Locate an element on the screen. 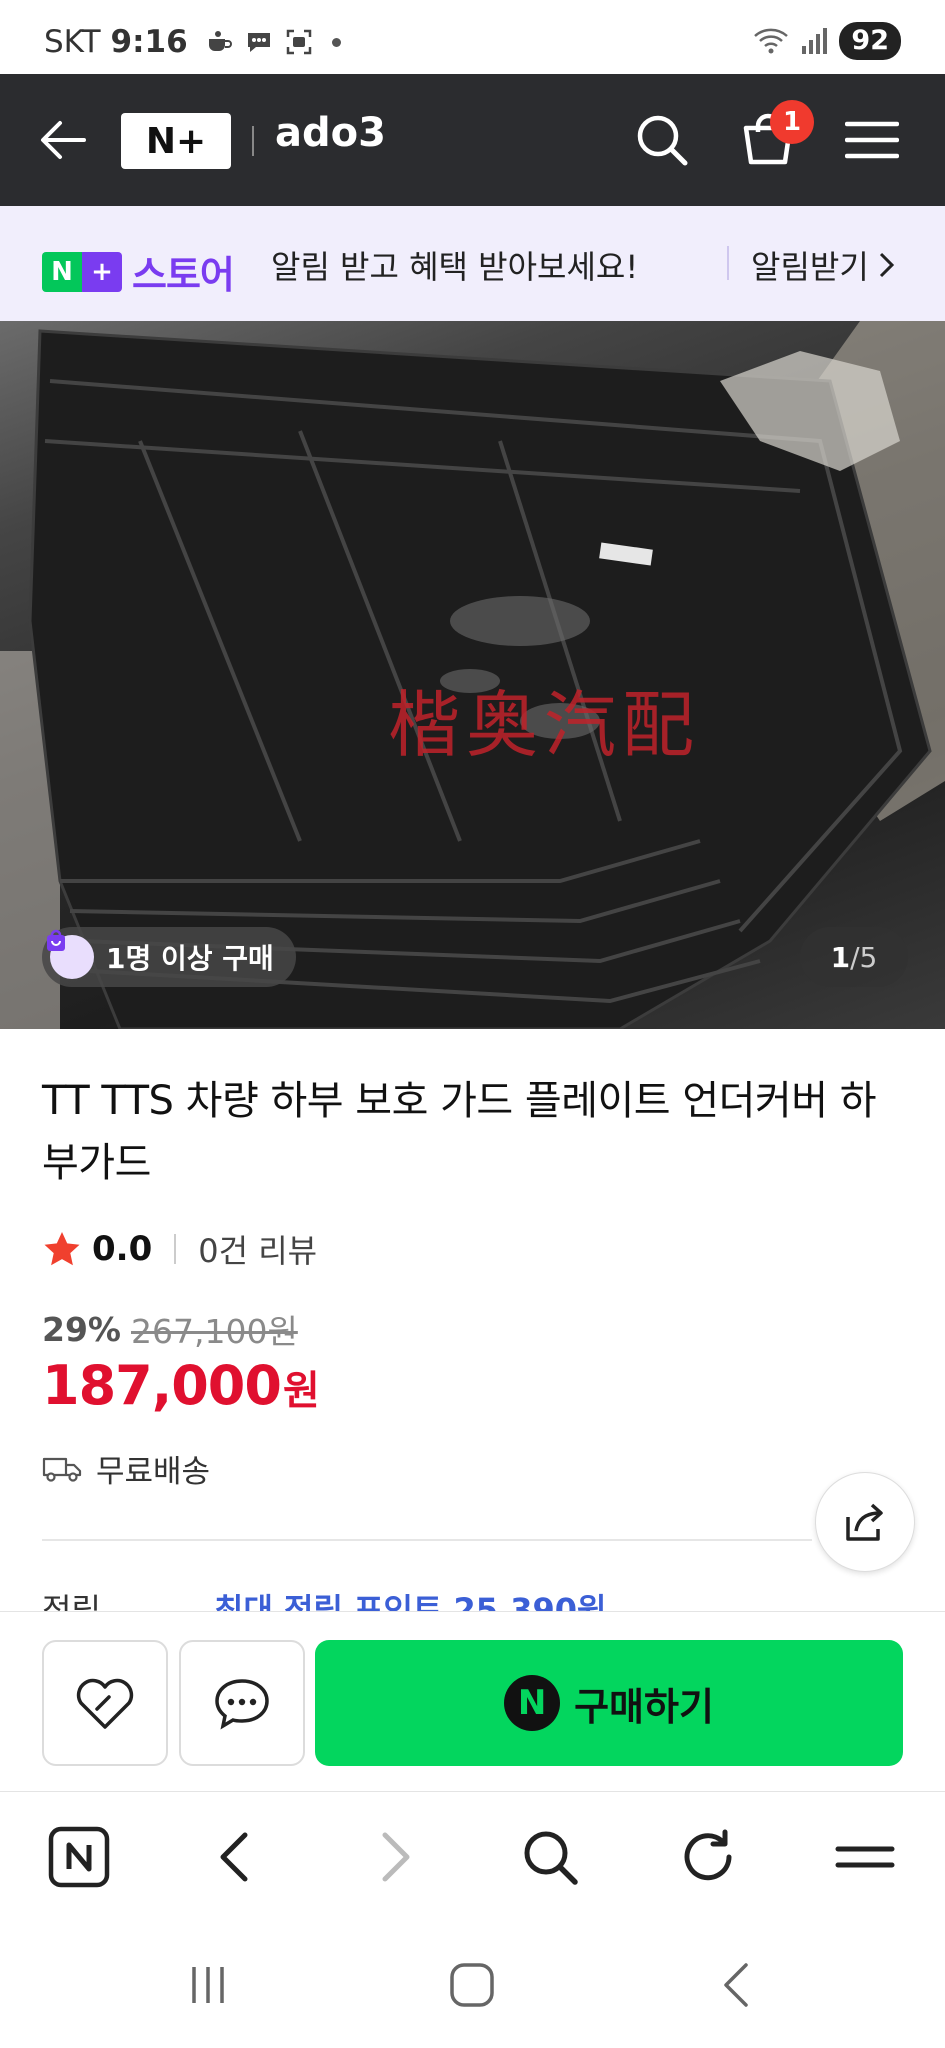  discount-row: 29% 267,100원 is located at coordinates (170, 1329).